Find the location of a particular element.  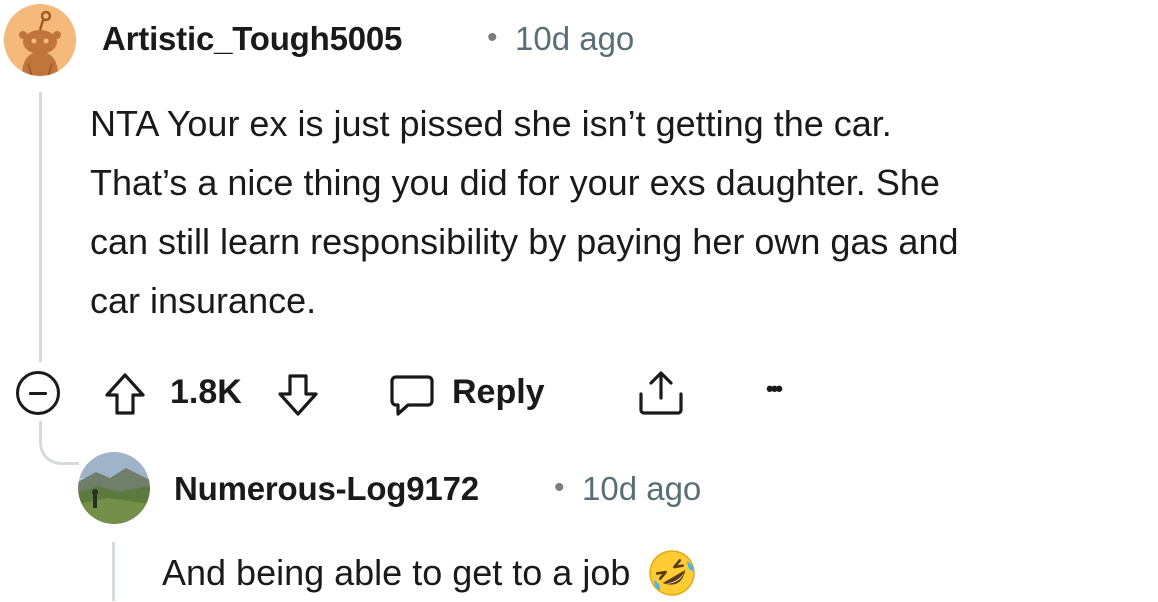

thread-connector-curve is located at coordinates (59, 443).